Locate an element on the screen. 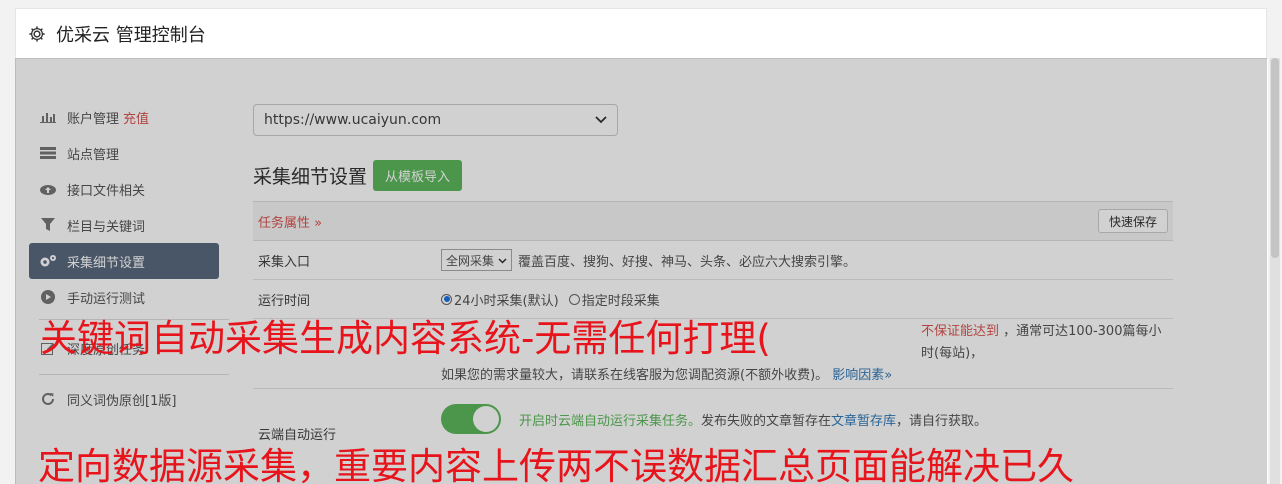 The width and height of the screenshot is (1282, 484). task-props-toggle: 任务属性 » is located at coordinates (290, 221).